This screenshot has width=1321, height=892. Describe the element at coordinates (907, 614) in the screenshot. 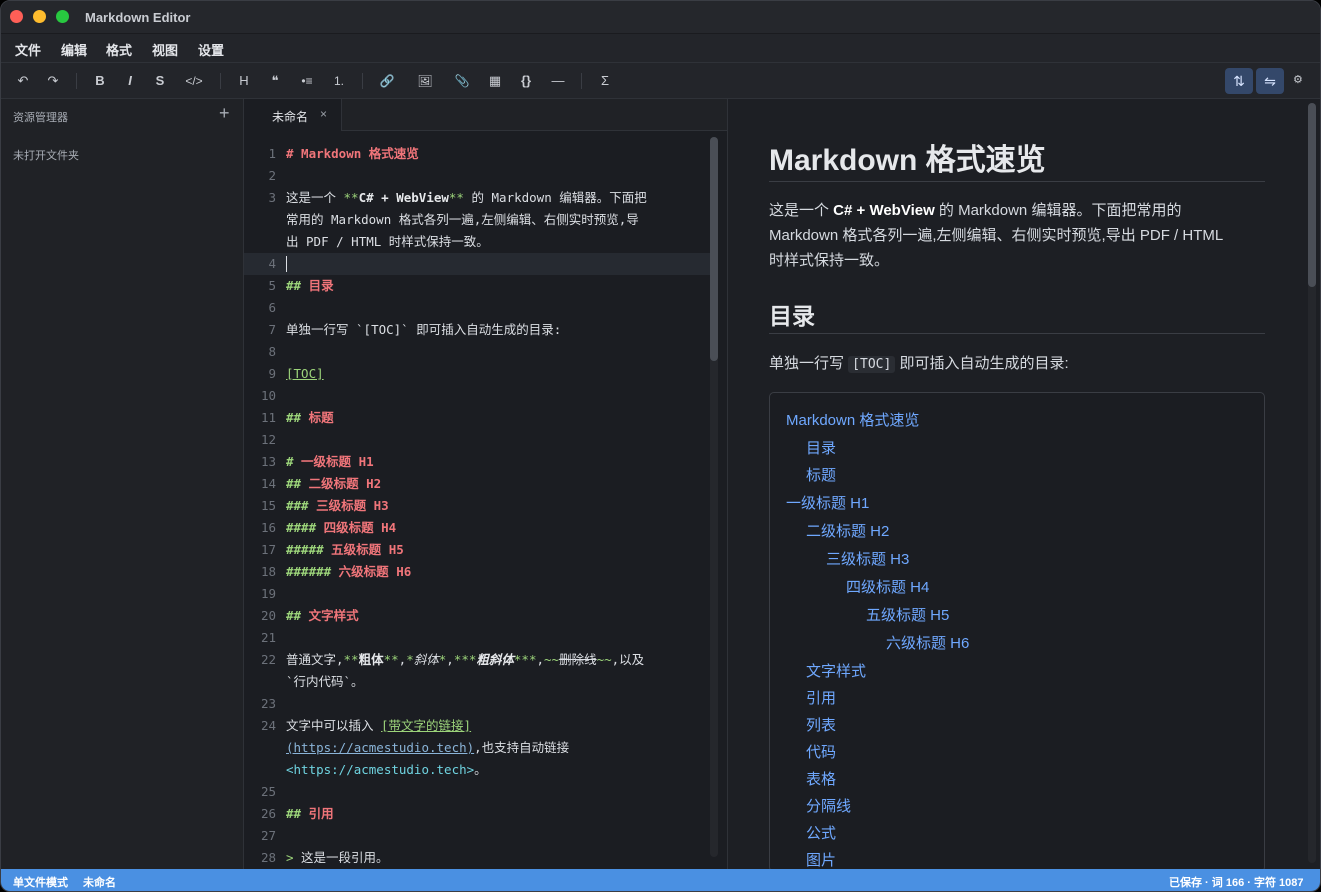

I see `toc-link: 五级标题 H5` at that location.